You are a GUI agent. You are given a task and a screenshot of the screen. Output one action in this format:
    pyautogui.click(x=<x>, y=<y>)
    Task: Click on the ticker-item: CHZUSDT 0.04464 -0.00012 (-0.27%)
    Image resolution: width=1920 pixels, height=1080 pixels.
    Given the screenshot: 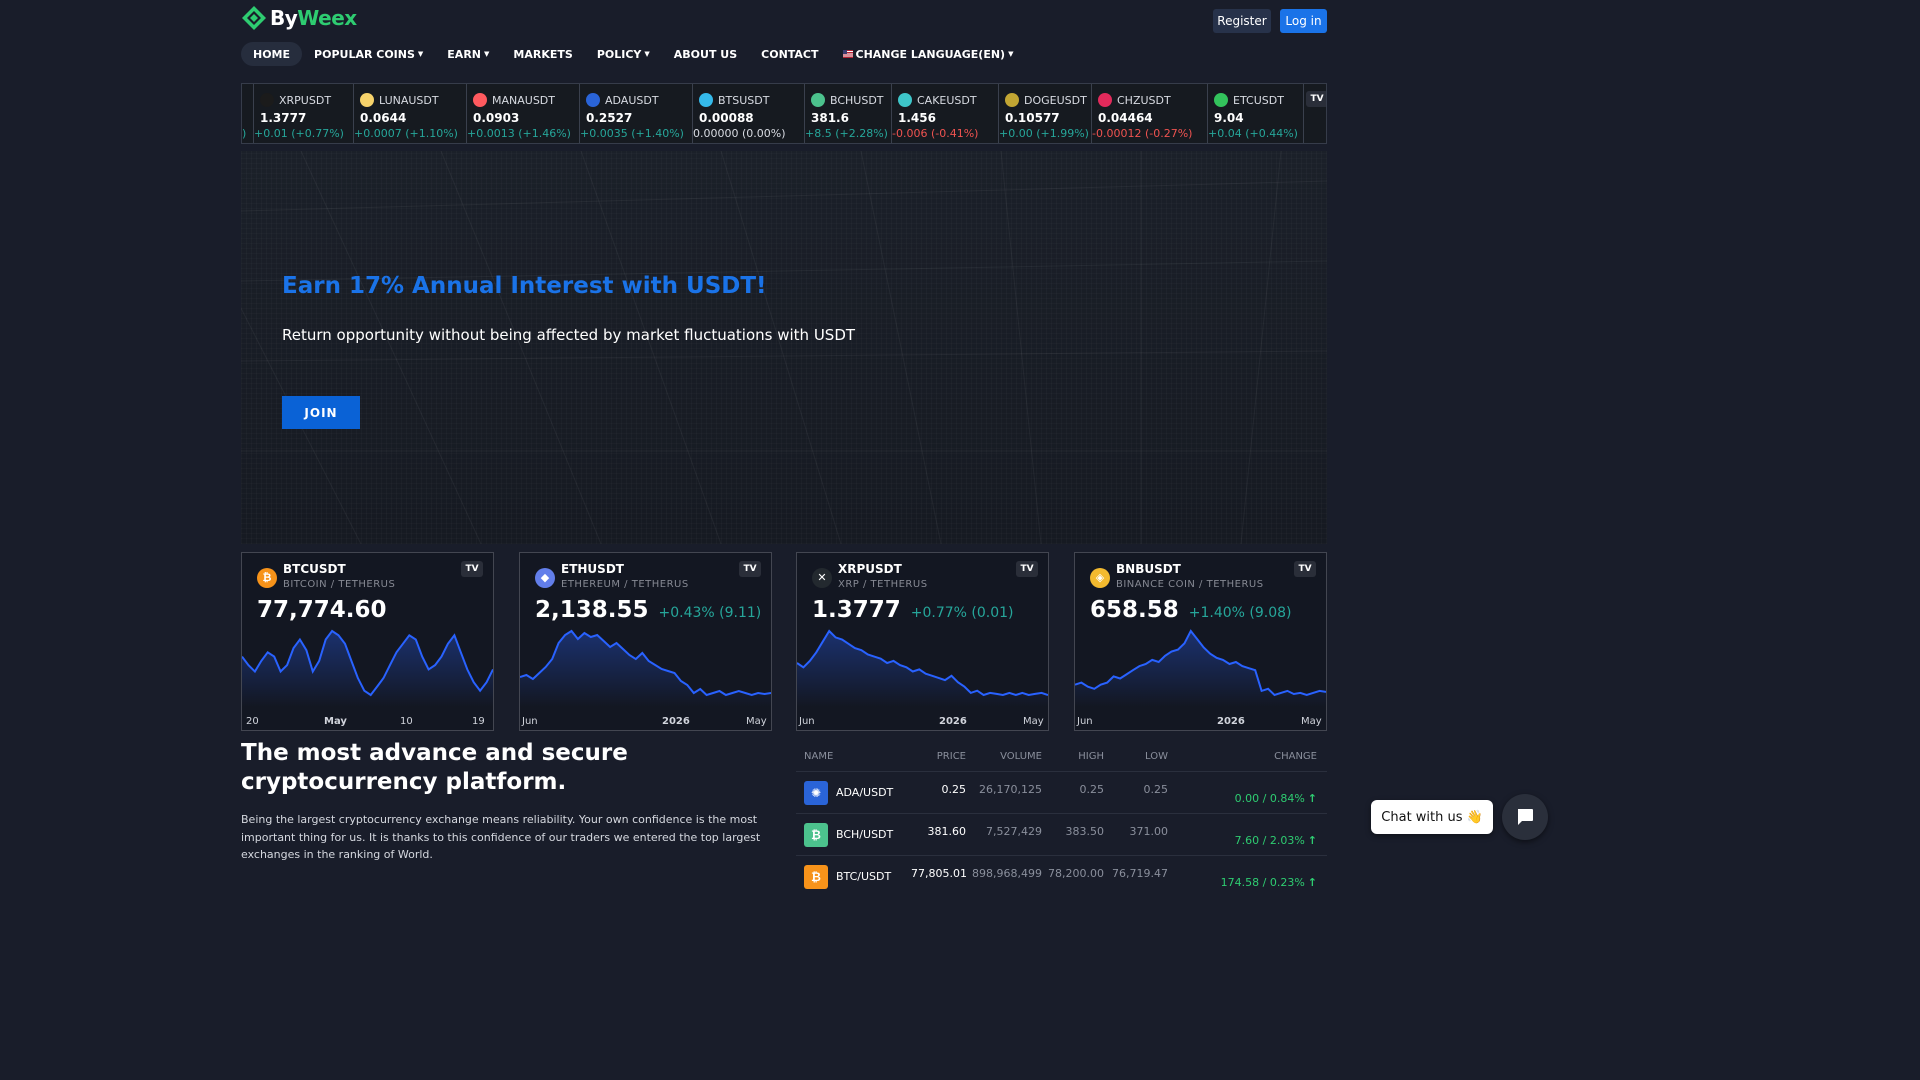 What is the action you would take?
    pyautogui.click(x=1150, y=113)
    